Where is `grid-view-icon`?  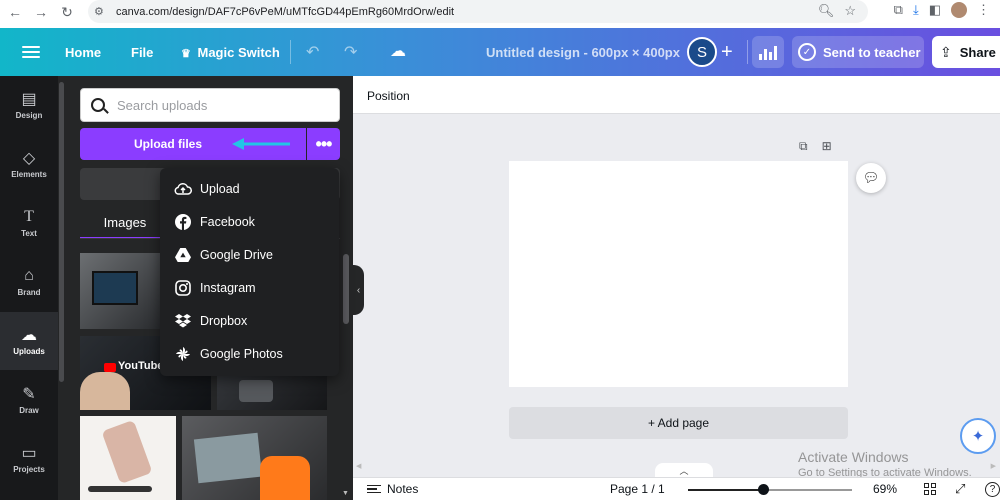 grid-view-icon is located at coordinates (930, 489).